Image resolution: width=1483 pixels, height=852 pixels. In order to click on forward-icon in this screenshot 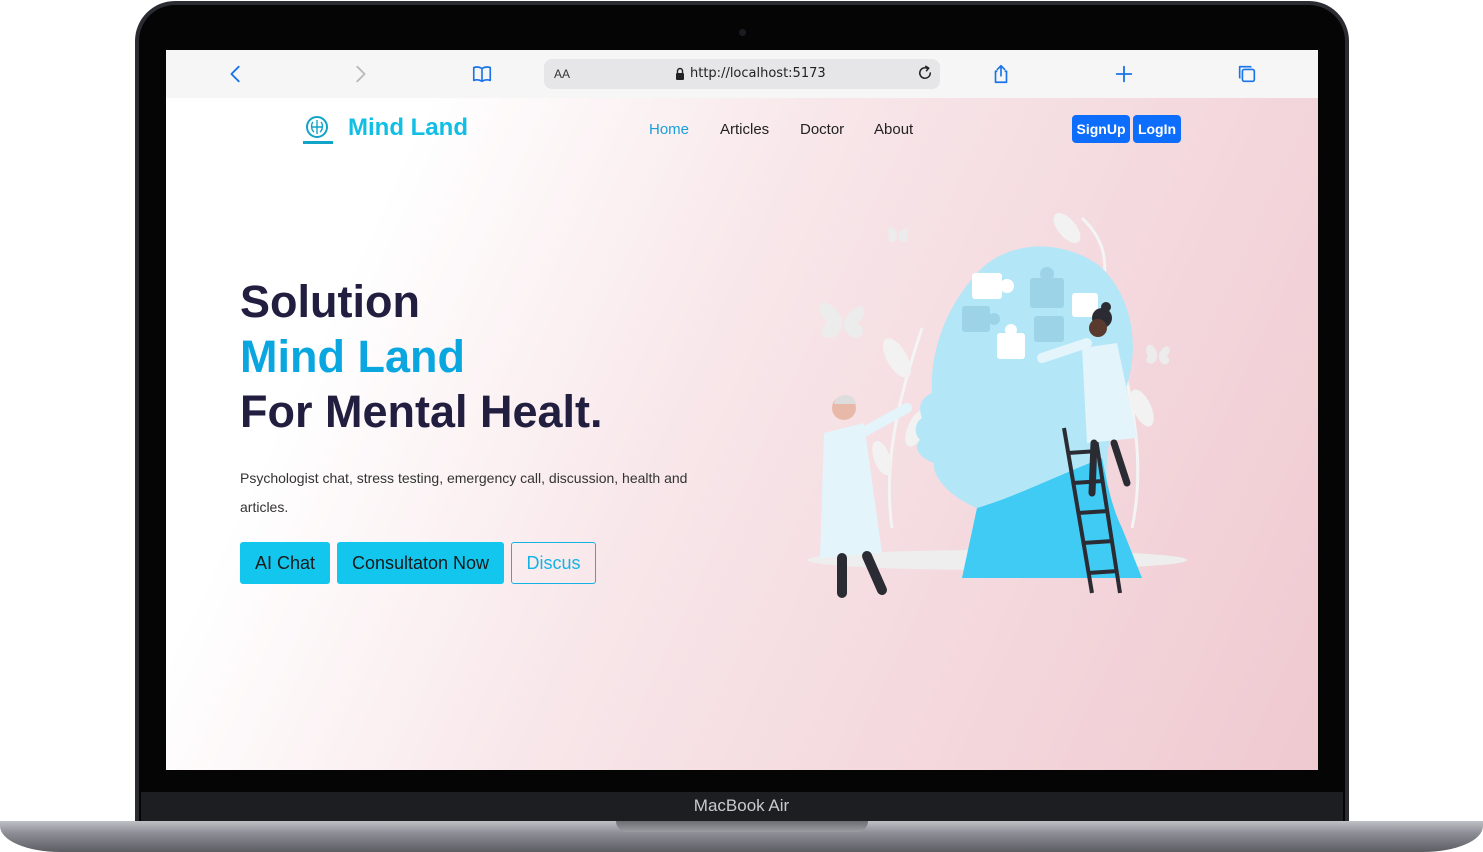, I will do `click(360, 74)`.